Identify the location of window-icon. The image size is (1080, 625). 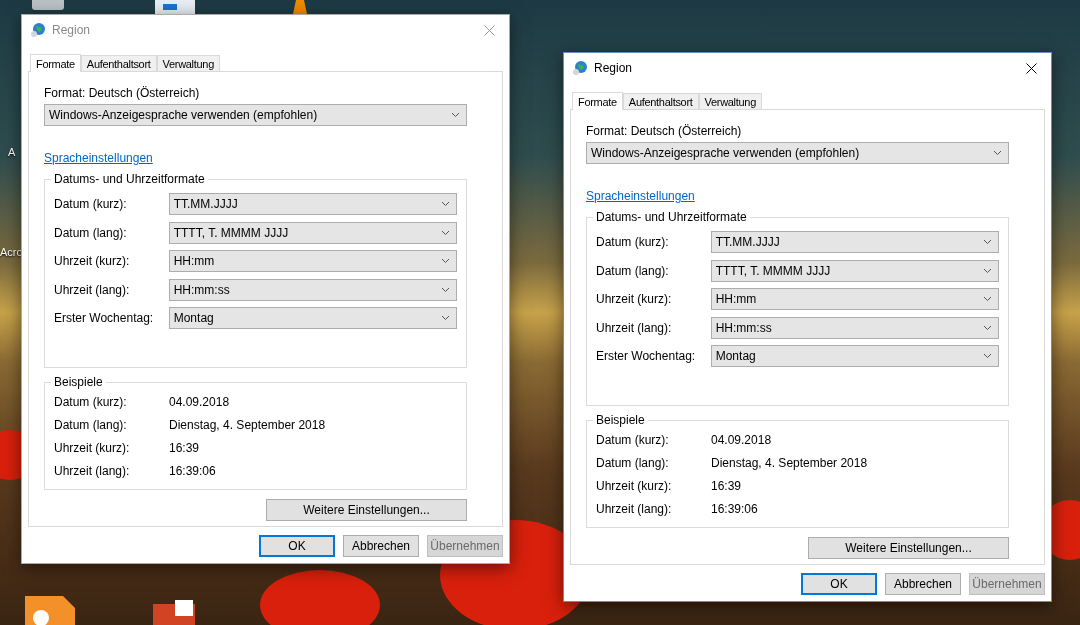
(175, 7).